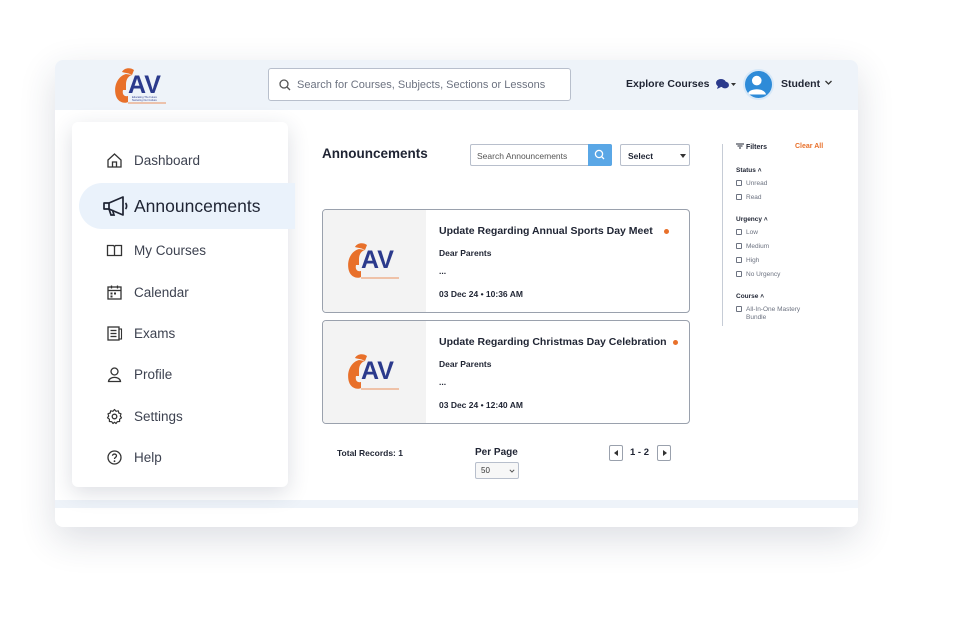 This screenshot has width=954, height=621. What do you see at coordinates (532, 155) in the screenshot?
I see `announcement-search-input` at bounding box center [532, 155].